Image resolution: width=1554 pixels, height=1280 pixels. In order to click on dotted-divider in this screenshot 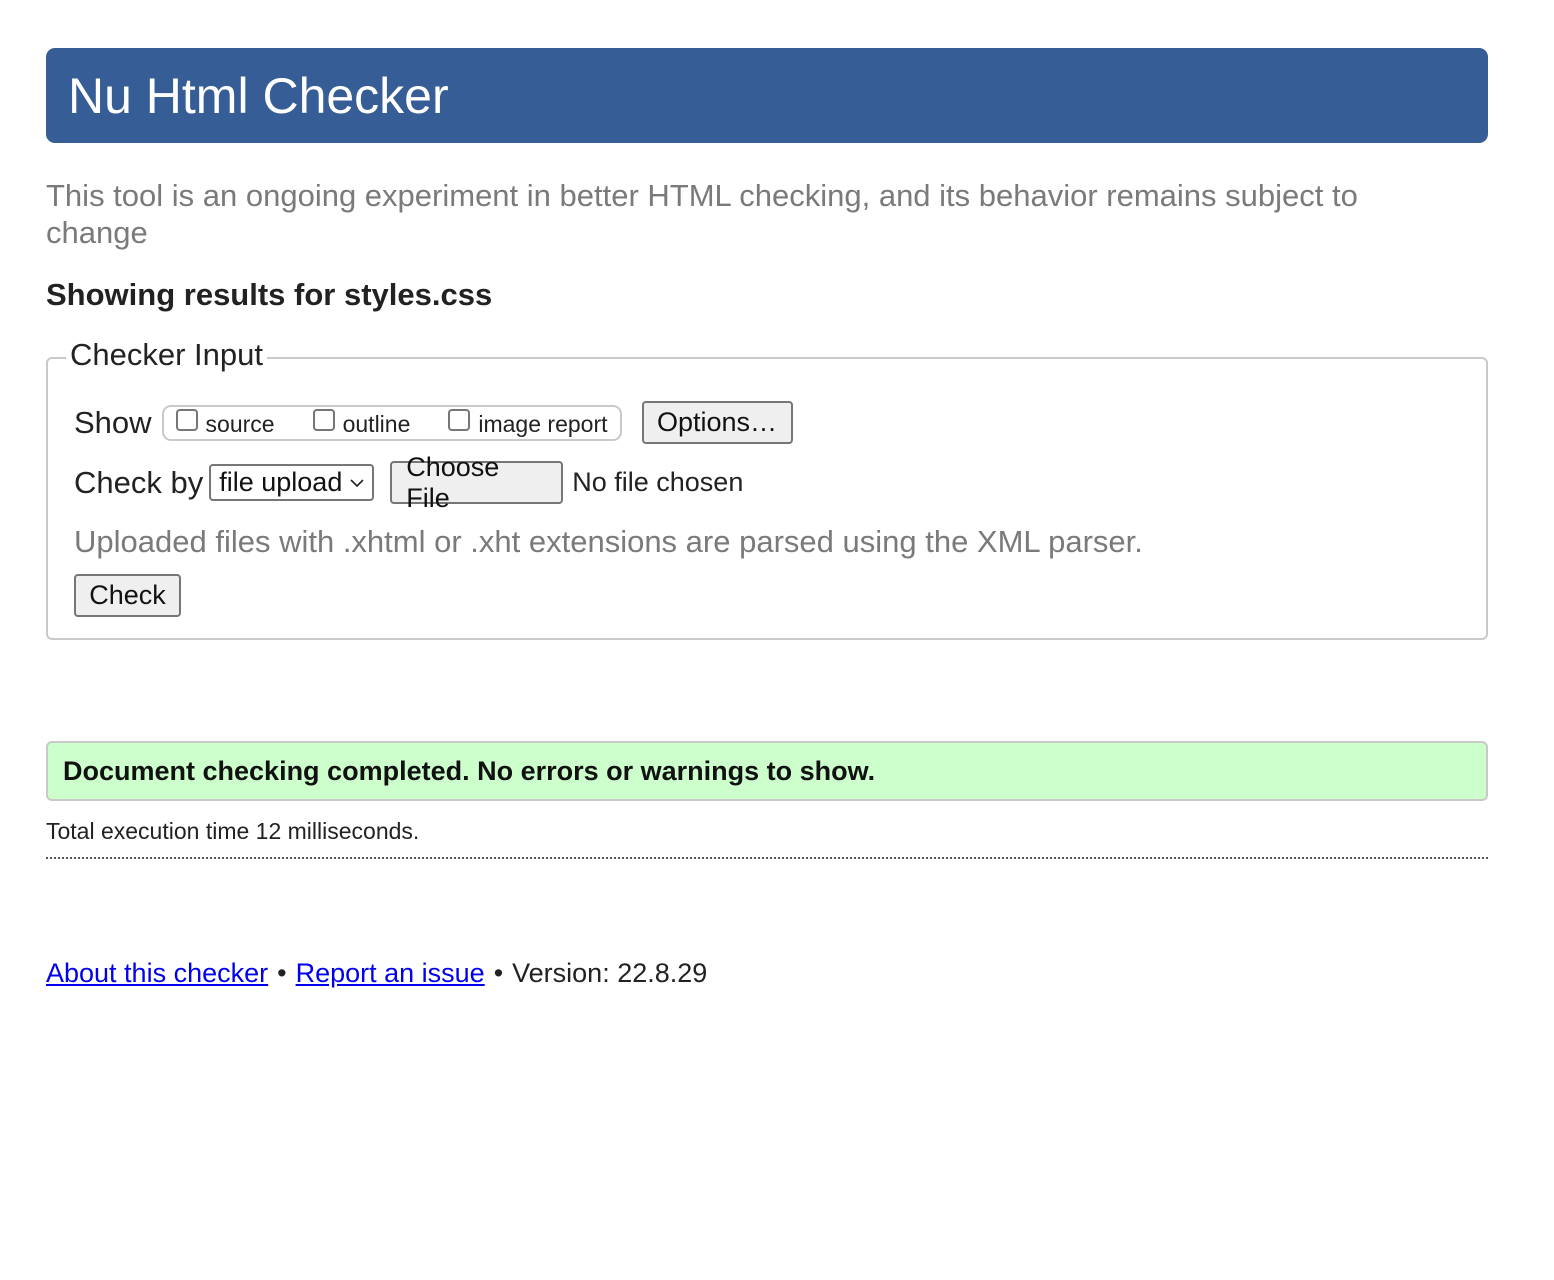, I will do `click(767, 858)`.